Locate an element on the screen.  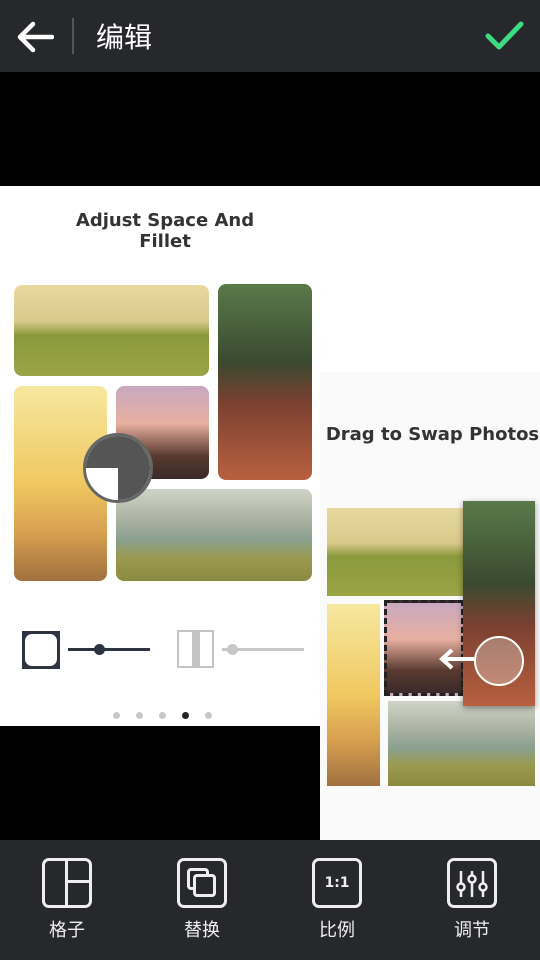
right-panel-title: Drag to Swap Photos is located at coordinates (432, 434).